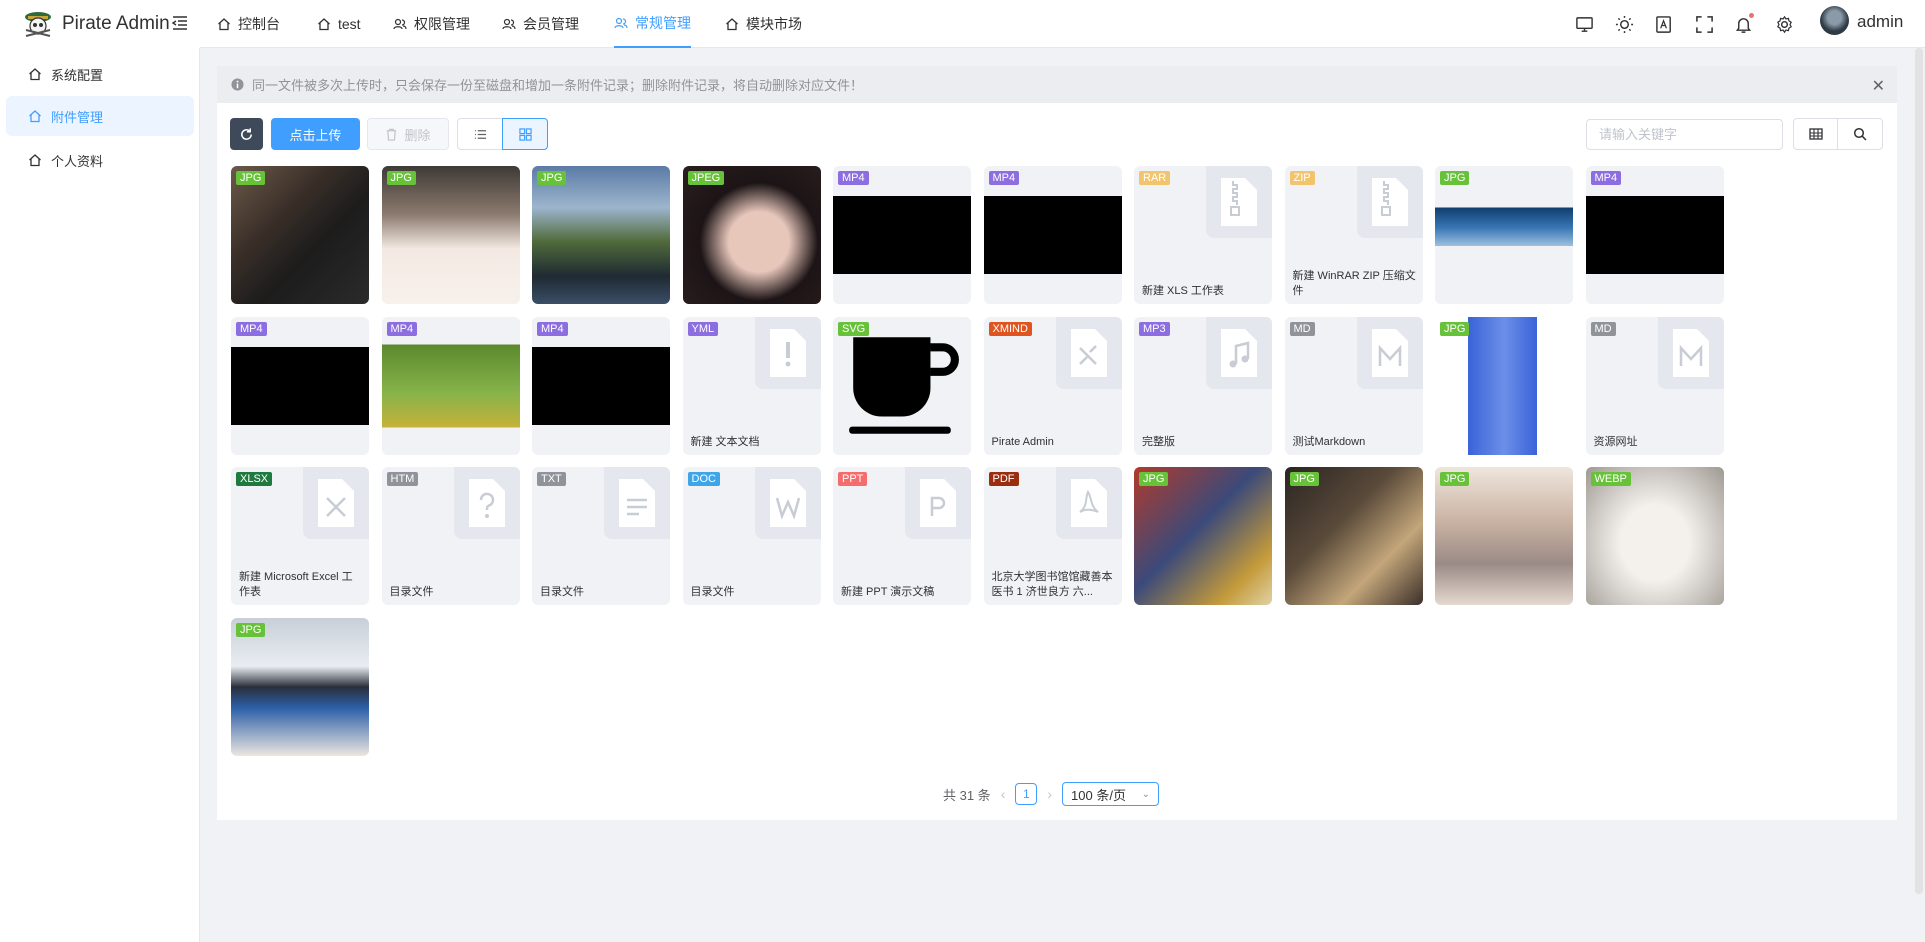 This screenshot has height=942, width=1925. What do you see at coordinates (1834, 20) in the screenshot?
I see `avatar` at bounding box center [1834, 20].